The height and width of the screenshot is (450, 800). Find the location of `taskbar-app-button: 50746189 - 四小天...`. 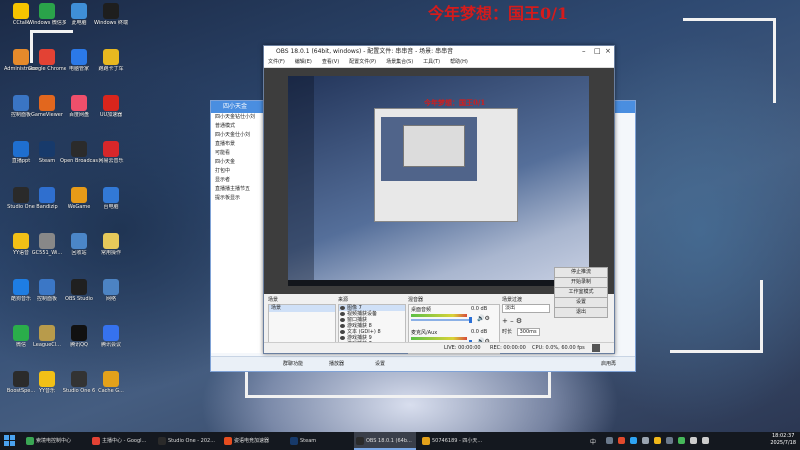

taskbar-app-button: 50746189 - 四小天... is located at coordinates (457, 441).